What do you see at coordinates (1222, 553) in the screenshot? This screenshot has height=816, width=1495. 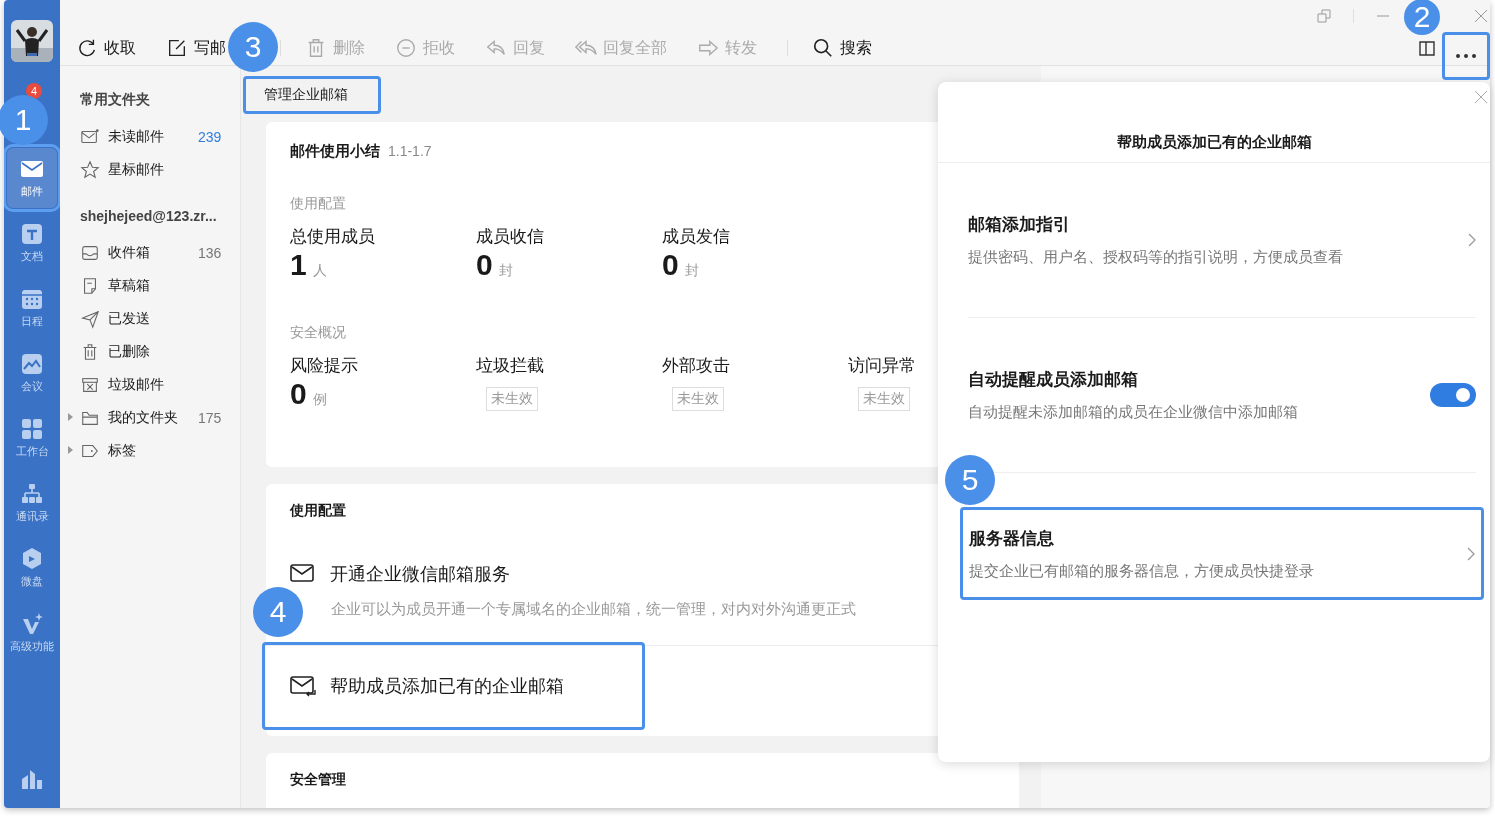 I see `panel-item: 服务器信息 提交企业已有邮箱的服务器信息，方便成员快捷登录` at bounding box center [1222, 553].